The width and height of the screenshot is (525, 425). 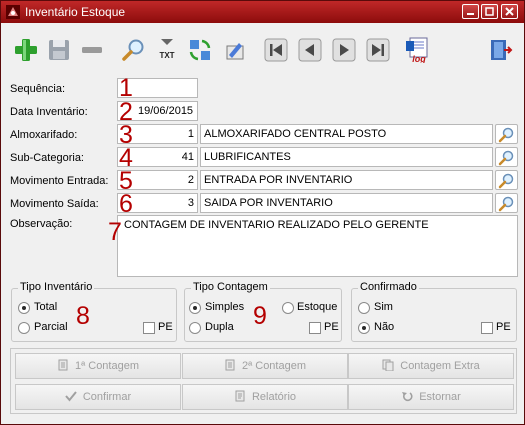 What do you see at coordinates (195, 308) in the screenshot?
I see `tipo-contagem-simples-radio` at bounding box center [195, 308].